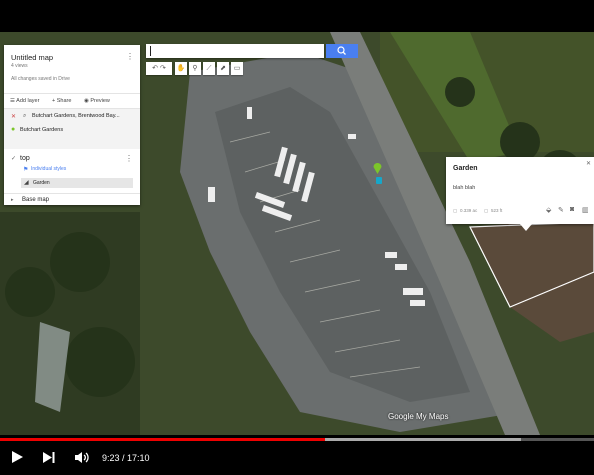 Image resolution: width=594 pixels, height=475 pixels. Describe the element at coordinates (159, 68) in the screenshot. I see `undo-redo-icon: ↶ ↷` at that location.